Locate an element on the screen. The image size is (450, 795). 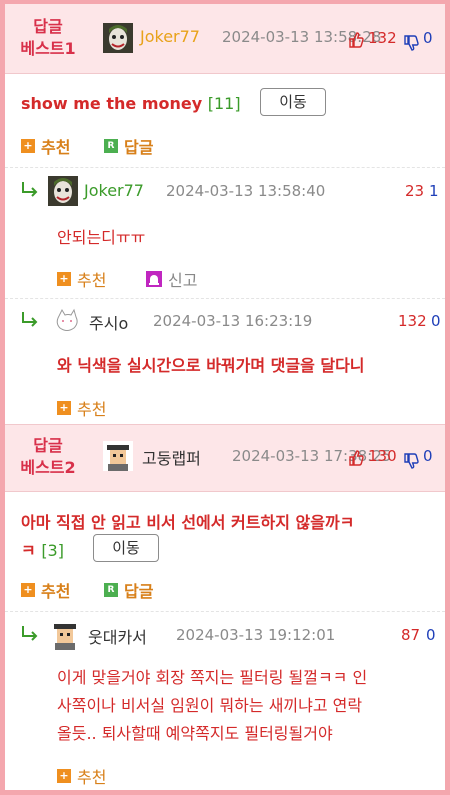
cat-sketch-avatar-icon is located at coordinates (66, 321).